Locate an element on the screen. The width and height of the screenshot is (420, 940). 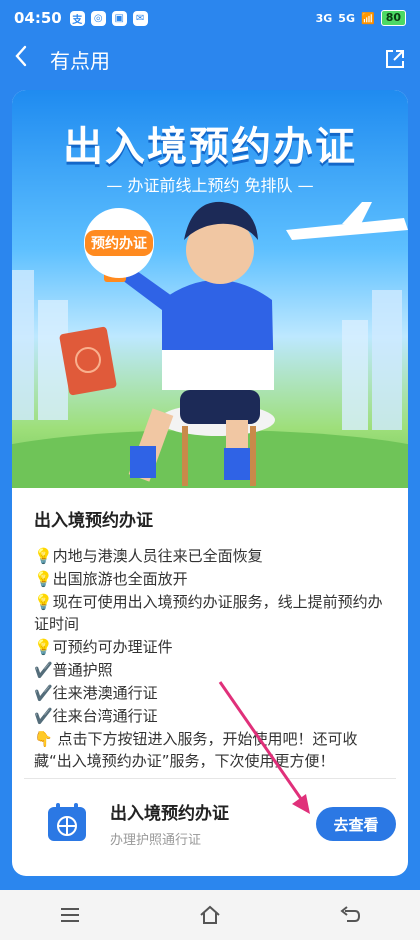
article-line: 💡内地与港澳人员往来已全面恢复 is located at coordinates (148, 556).